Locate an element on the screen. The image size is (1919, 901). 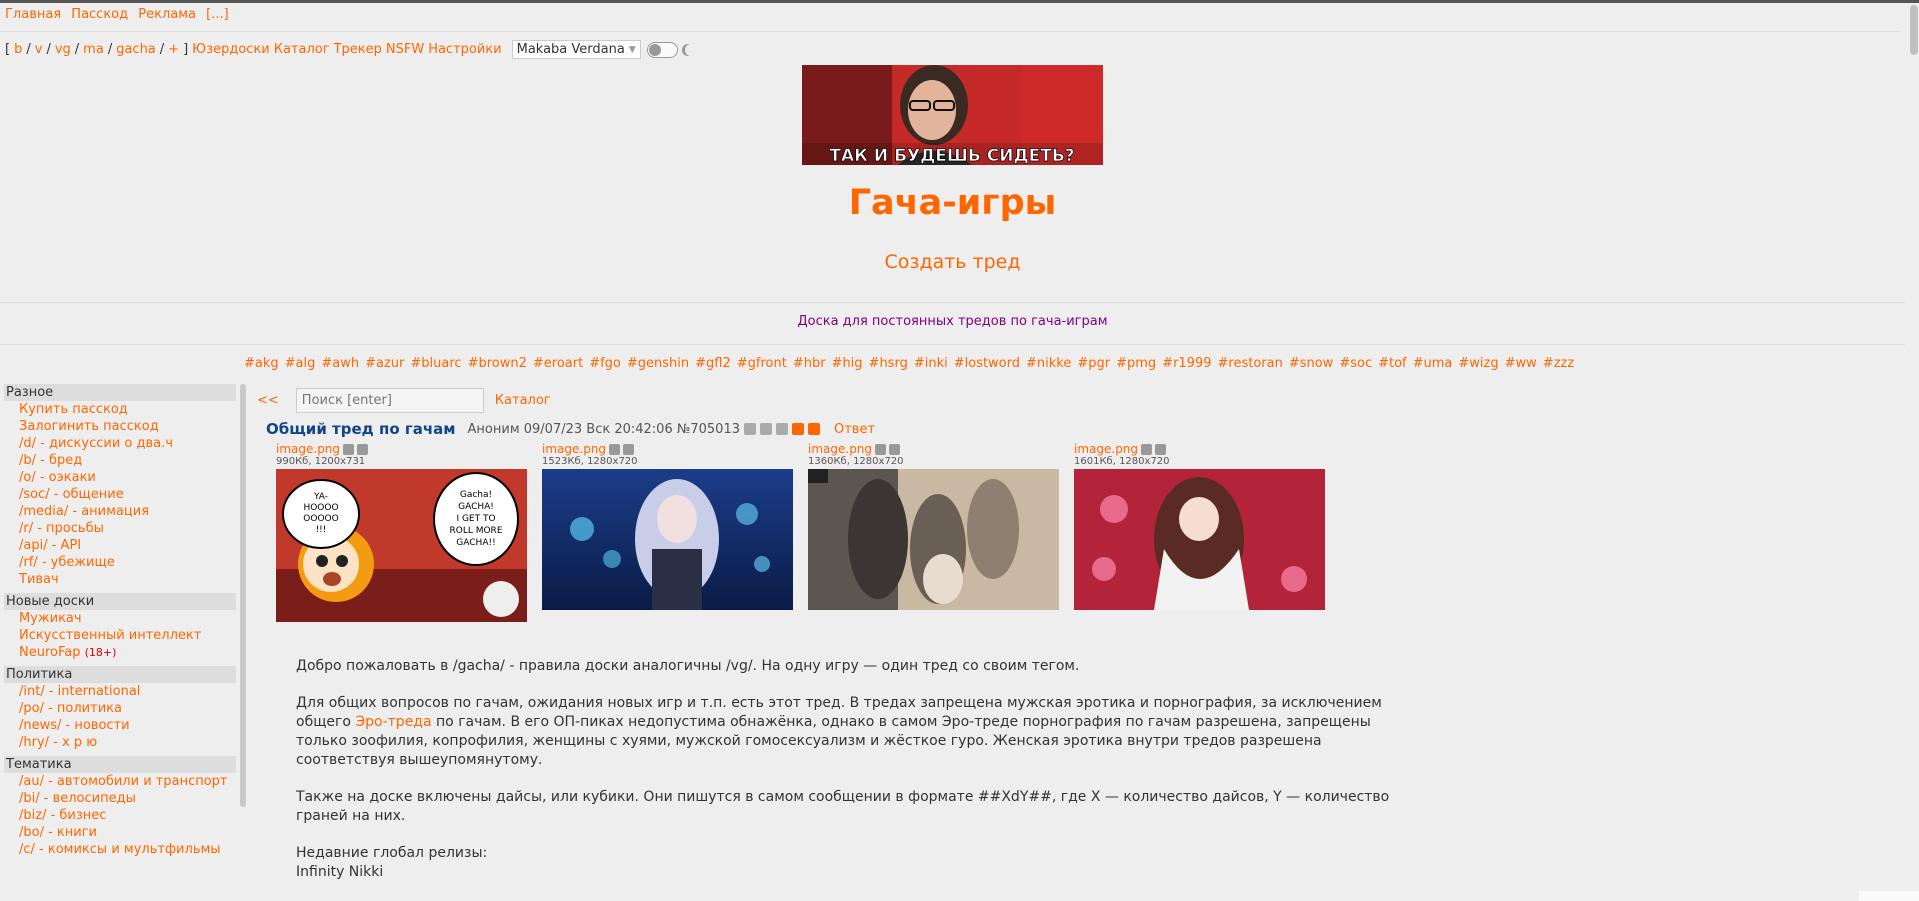
tag-link: #pgr is located at coordinates (1093, 363).